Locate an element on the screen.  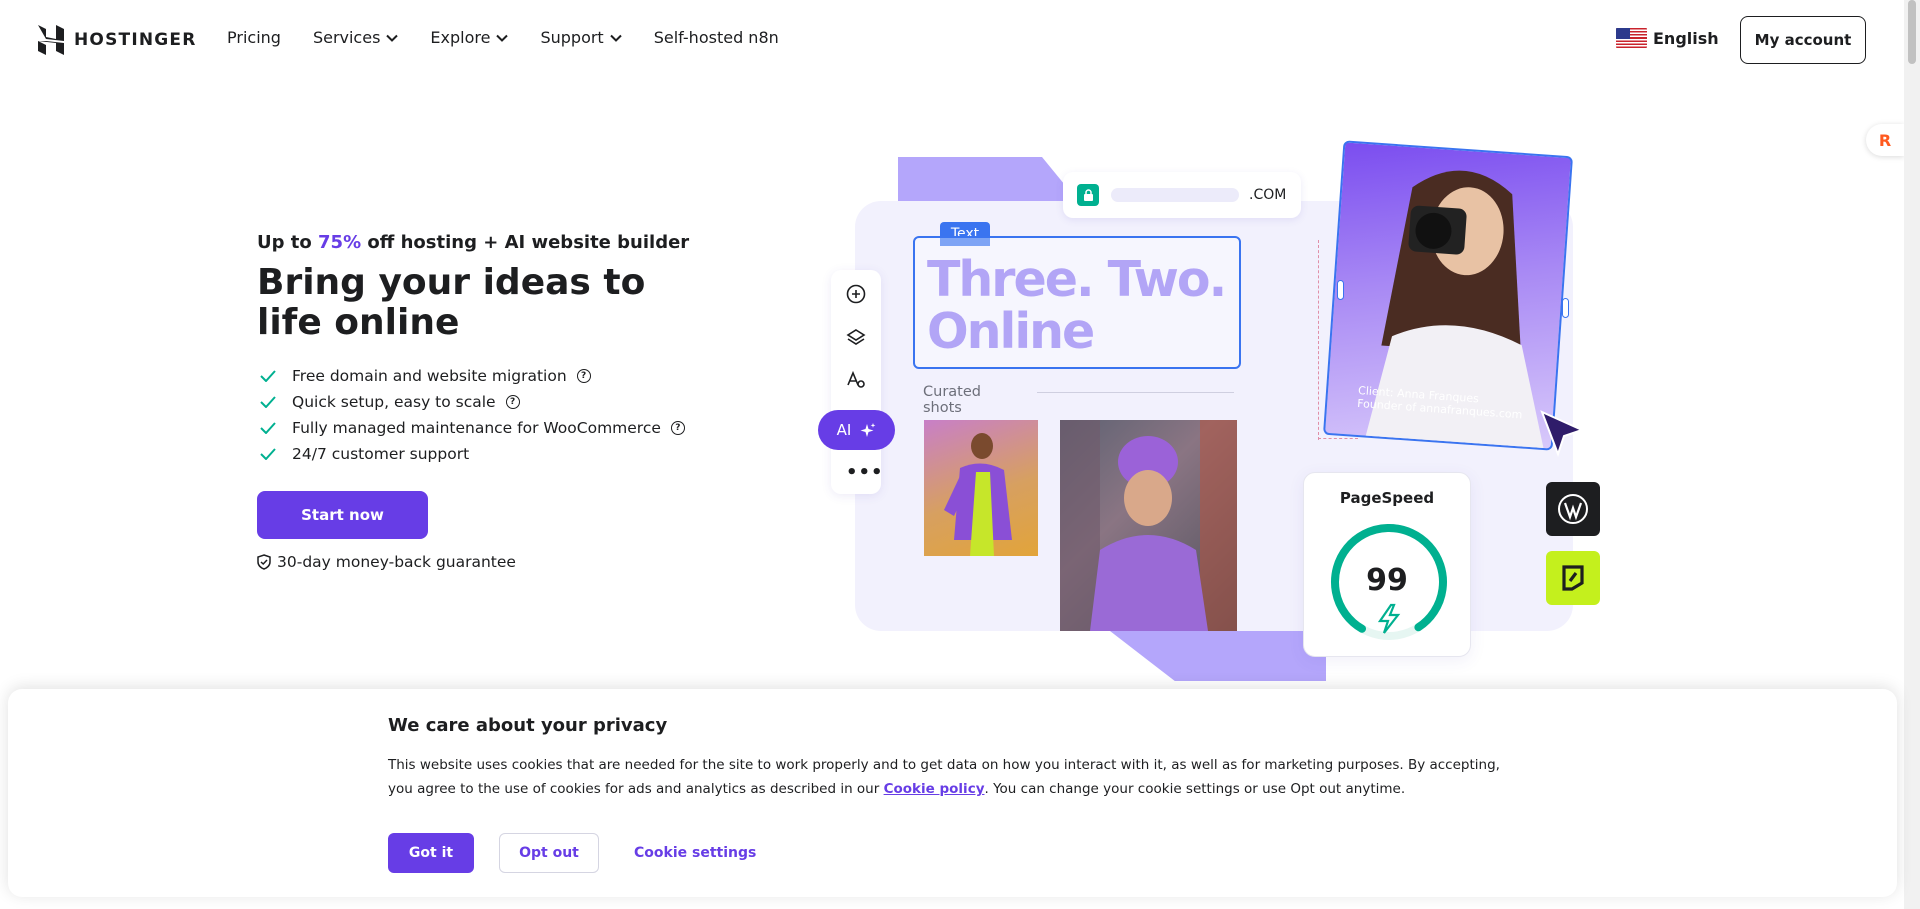
feature-text: Free domain and website migration is located at coordinates (429, 376).